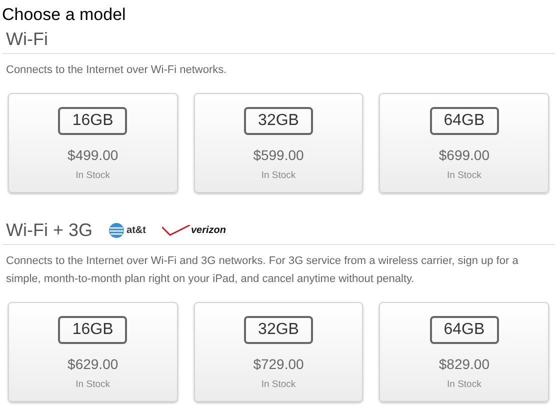  What do you see at coordinates (93, 352) in the screenshot?
I see `model-card: 16GB $629.00 In Stock` at bounding box center [93, 352].